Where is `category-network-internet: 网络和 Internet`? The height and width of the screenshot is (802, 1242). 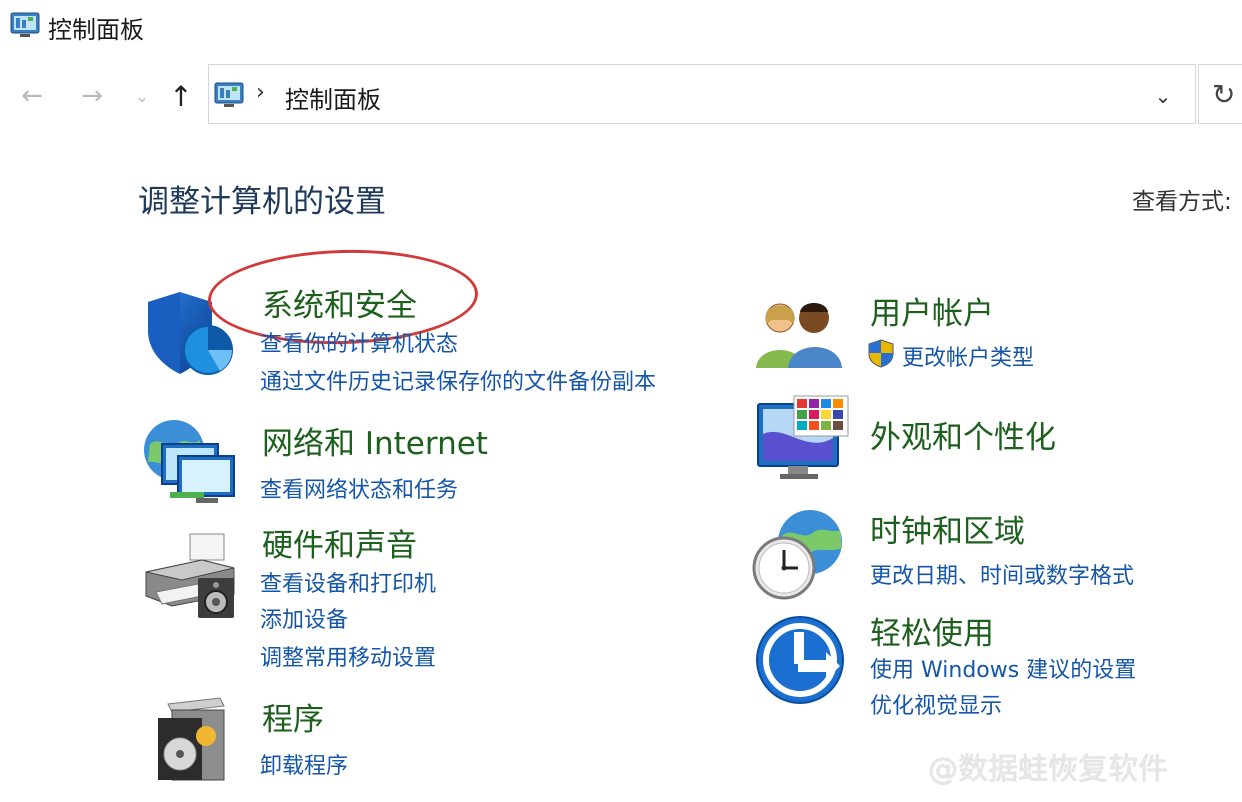 category-network-internet: 网络和 Internet is located at coordinates (375, 440).